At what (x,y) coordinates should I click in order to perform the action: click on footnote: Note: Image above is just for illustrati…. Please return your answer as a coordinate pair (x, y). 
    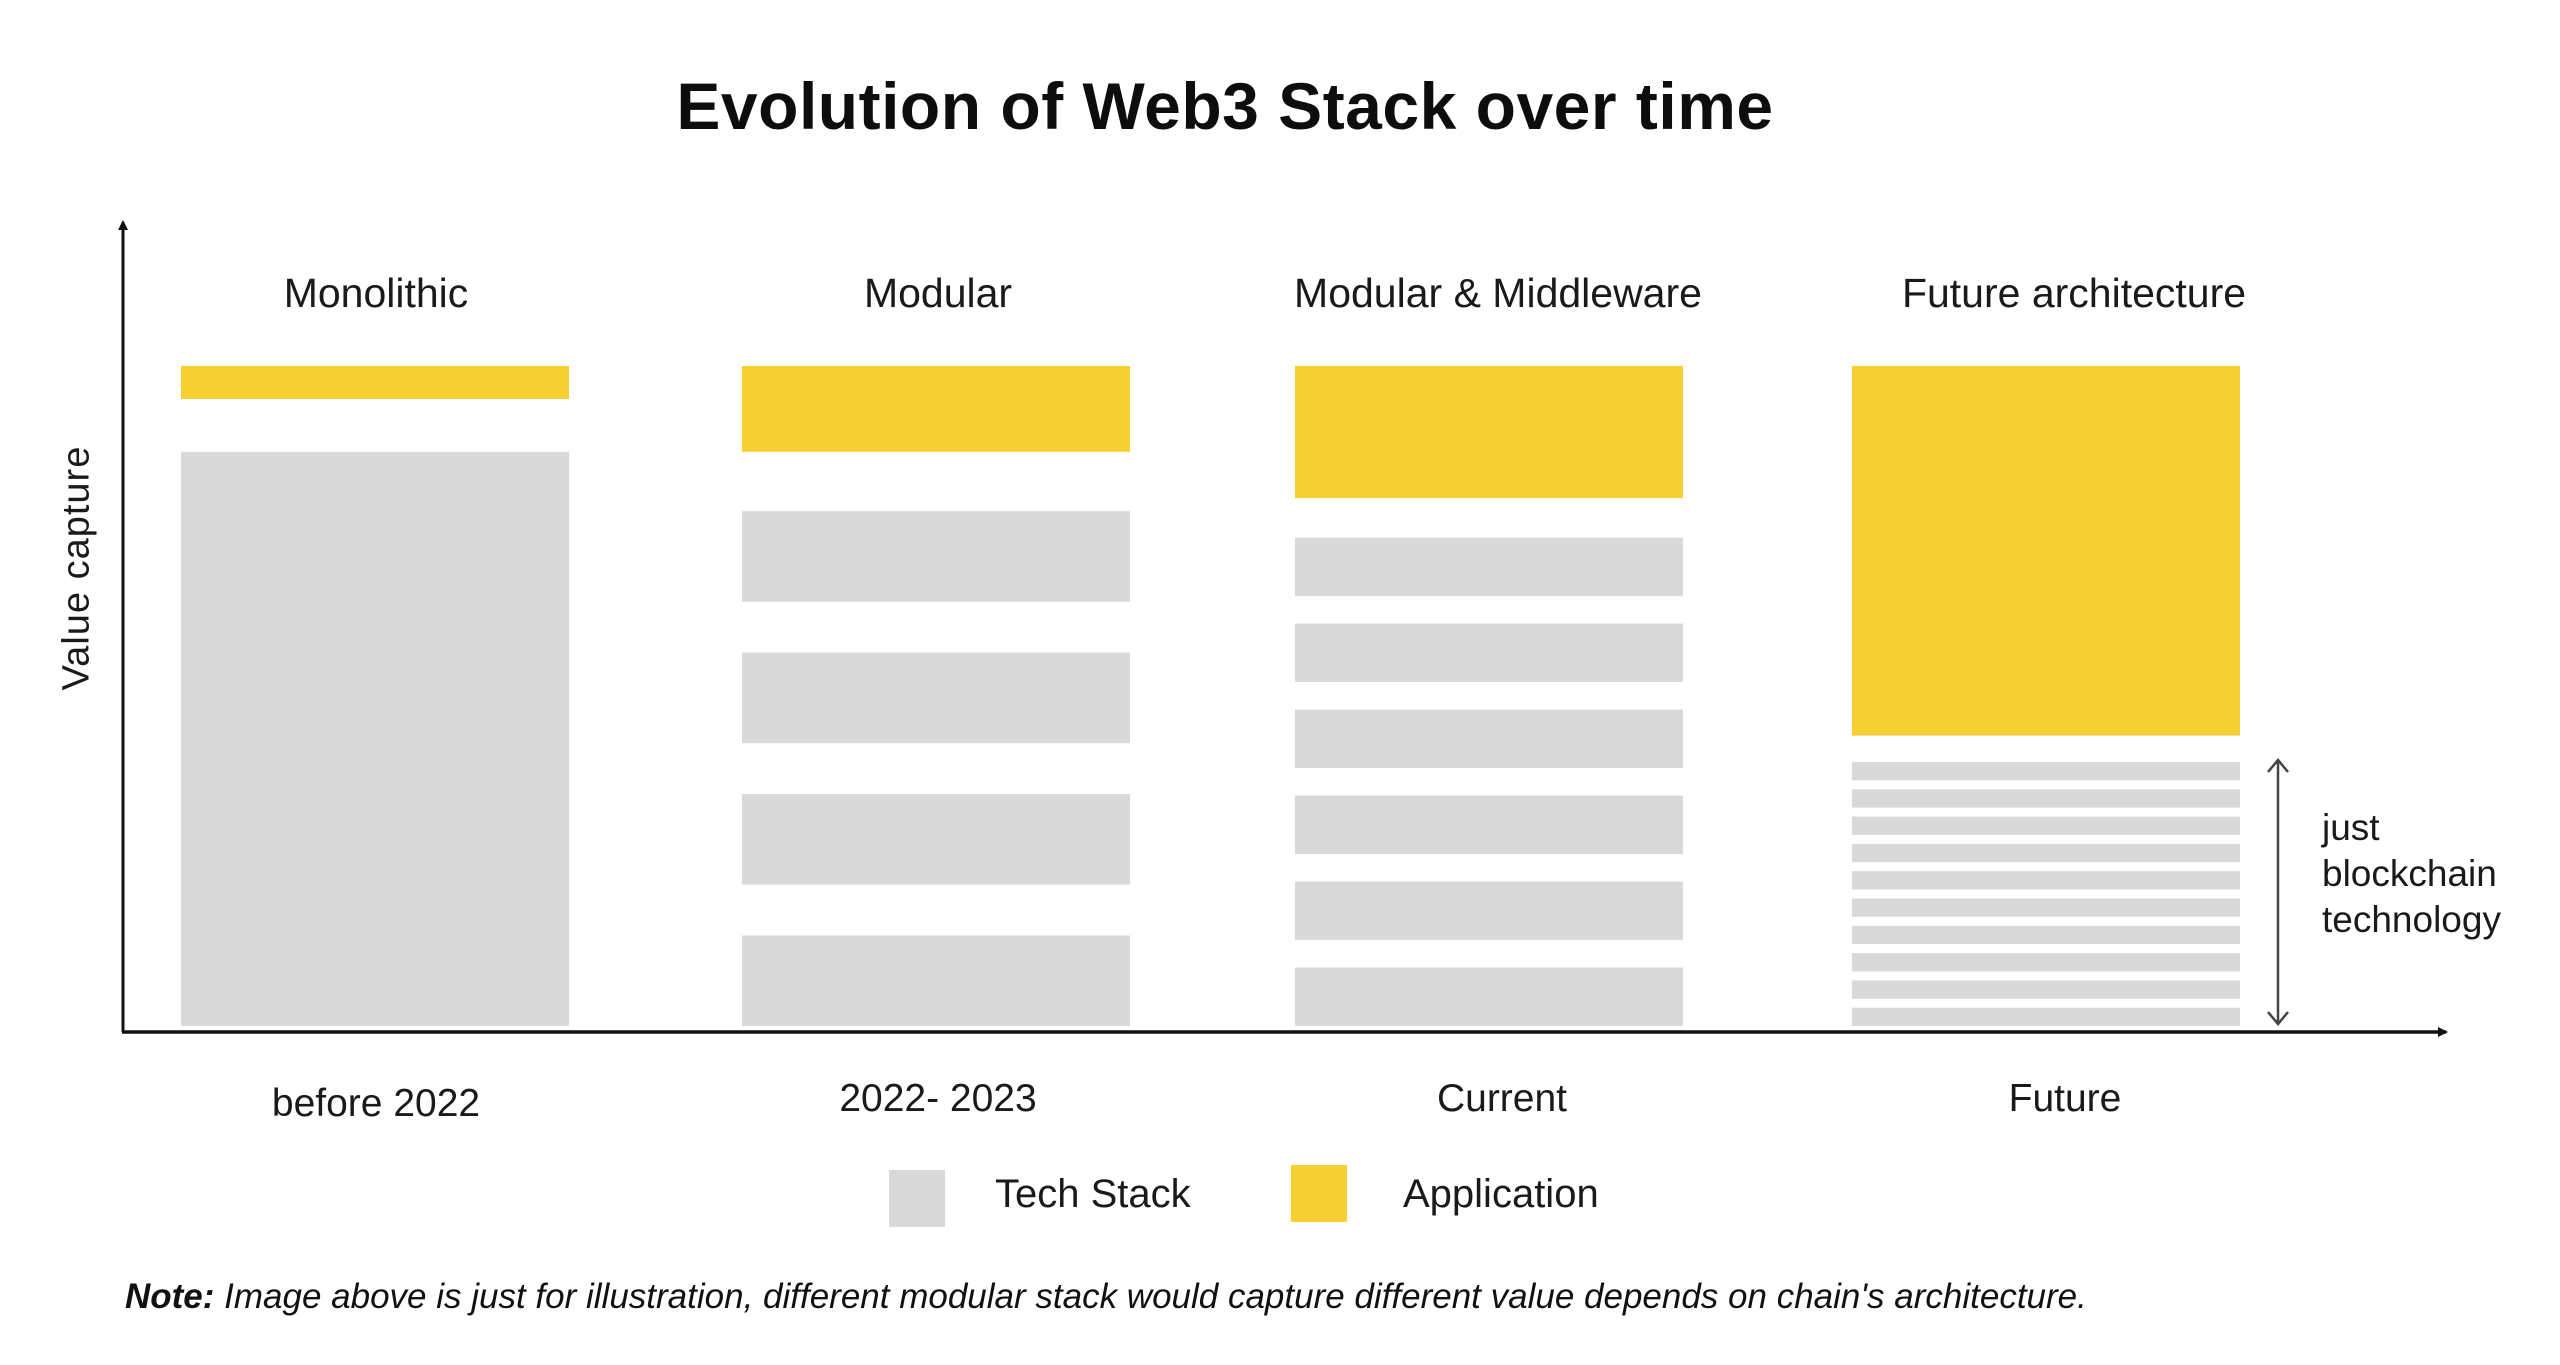
    Looking at the image, I should click on (1106, 1297).